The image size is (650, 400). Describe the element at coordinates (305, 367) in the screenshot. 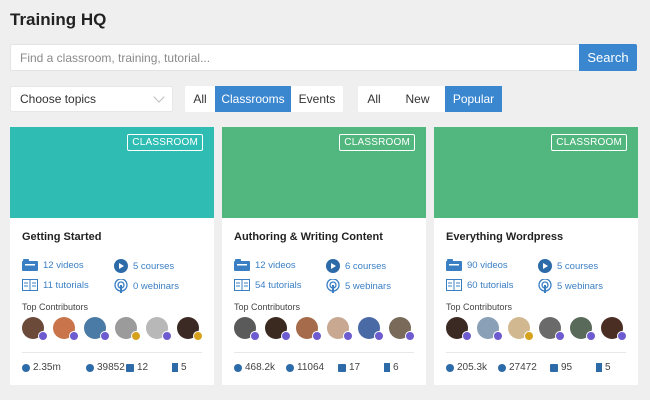

I see `questions-count: 11064` at that location.